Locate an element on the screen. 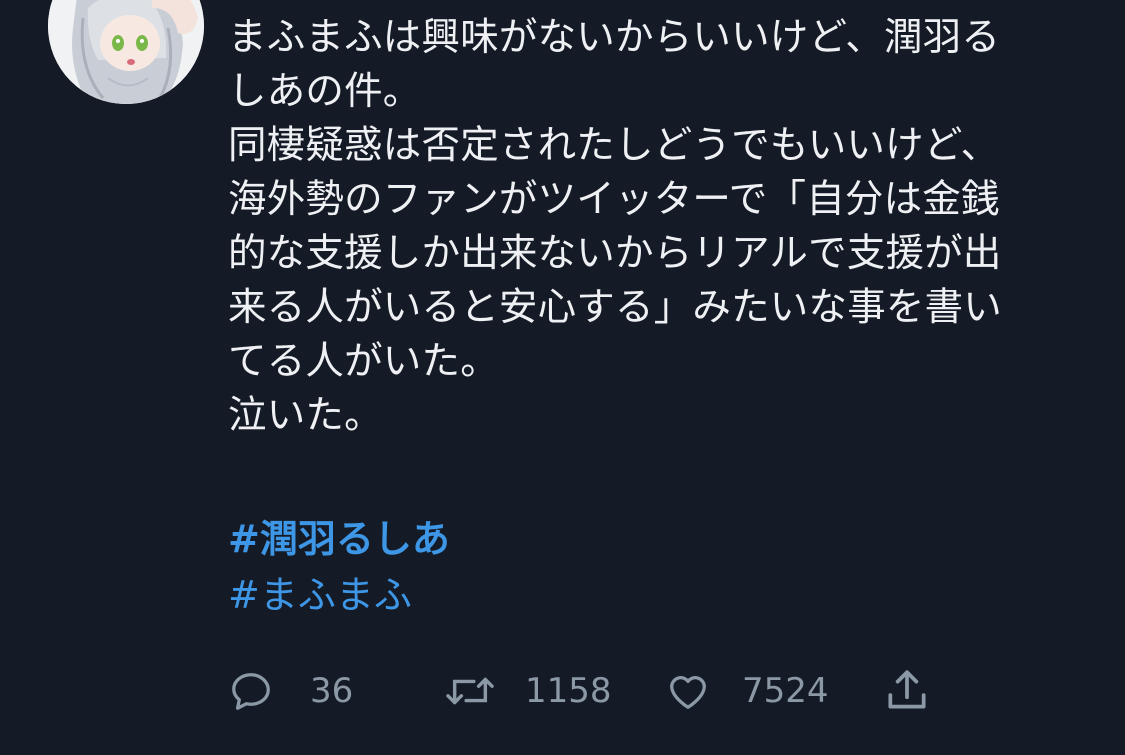  tweet-text-line: まふまふは興味がないからいいけど、潤羽る is located at coordinates (614, 37).